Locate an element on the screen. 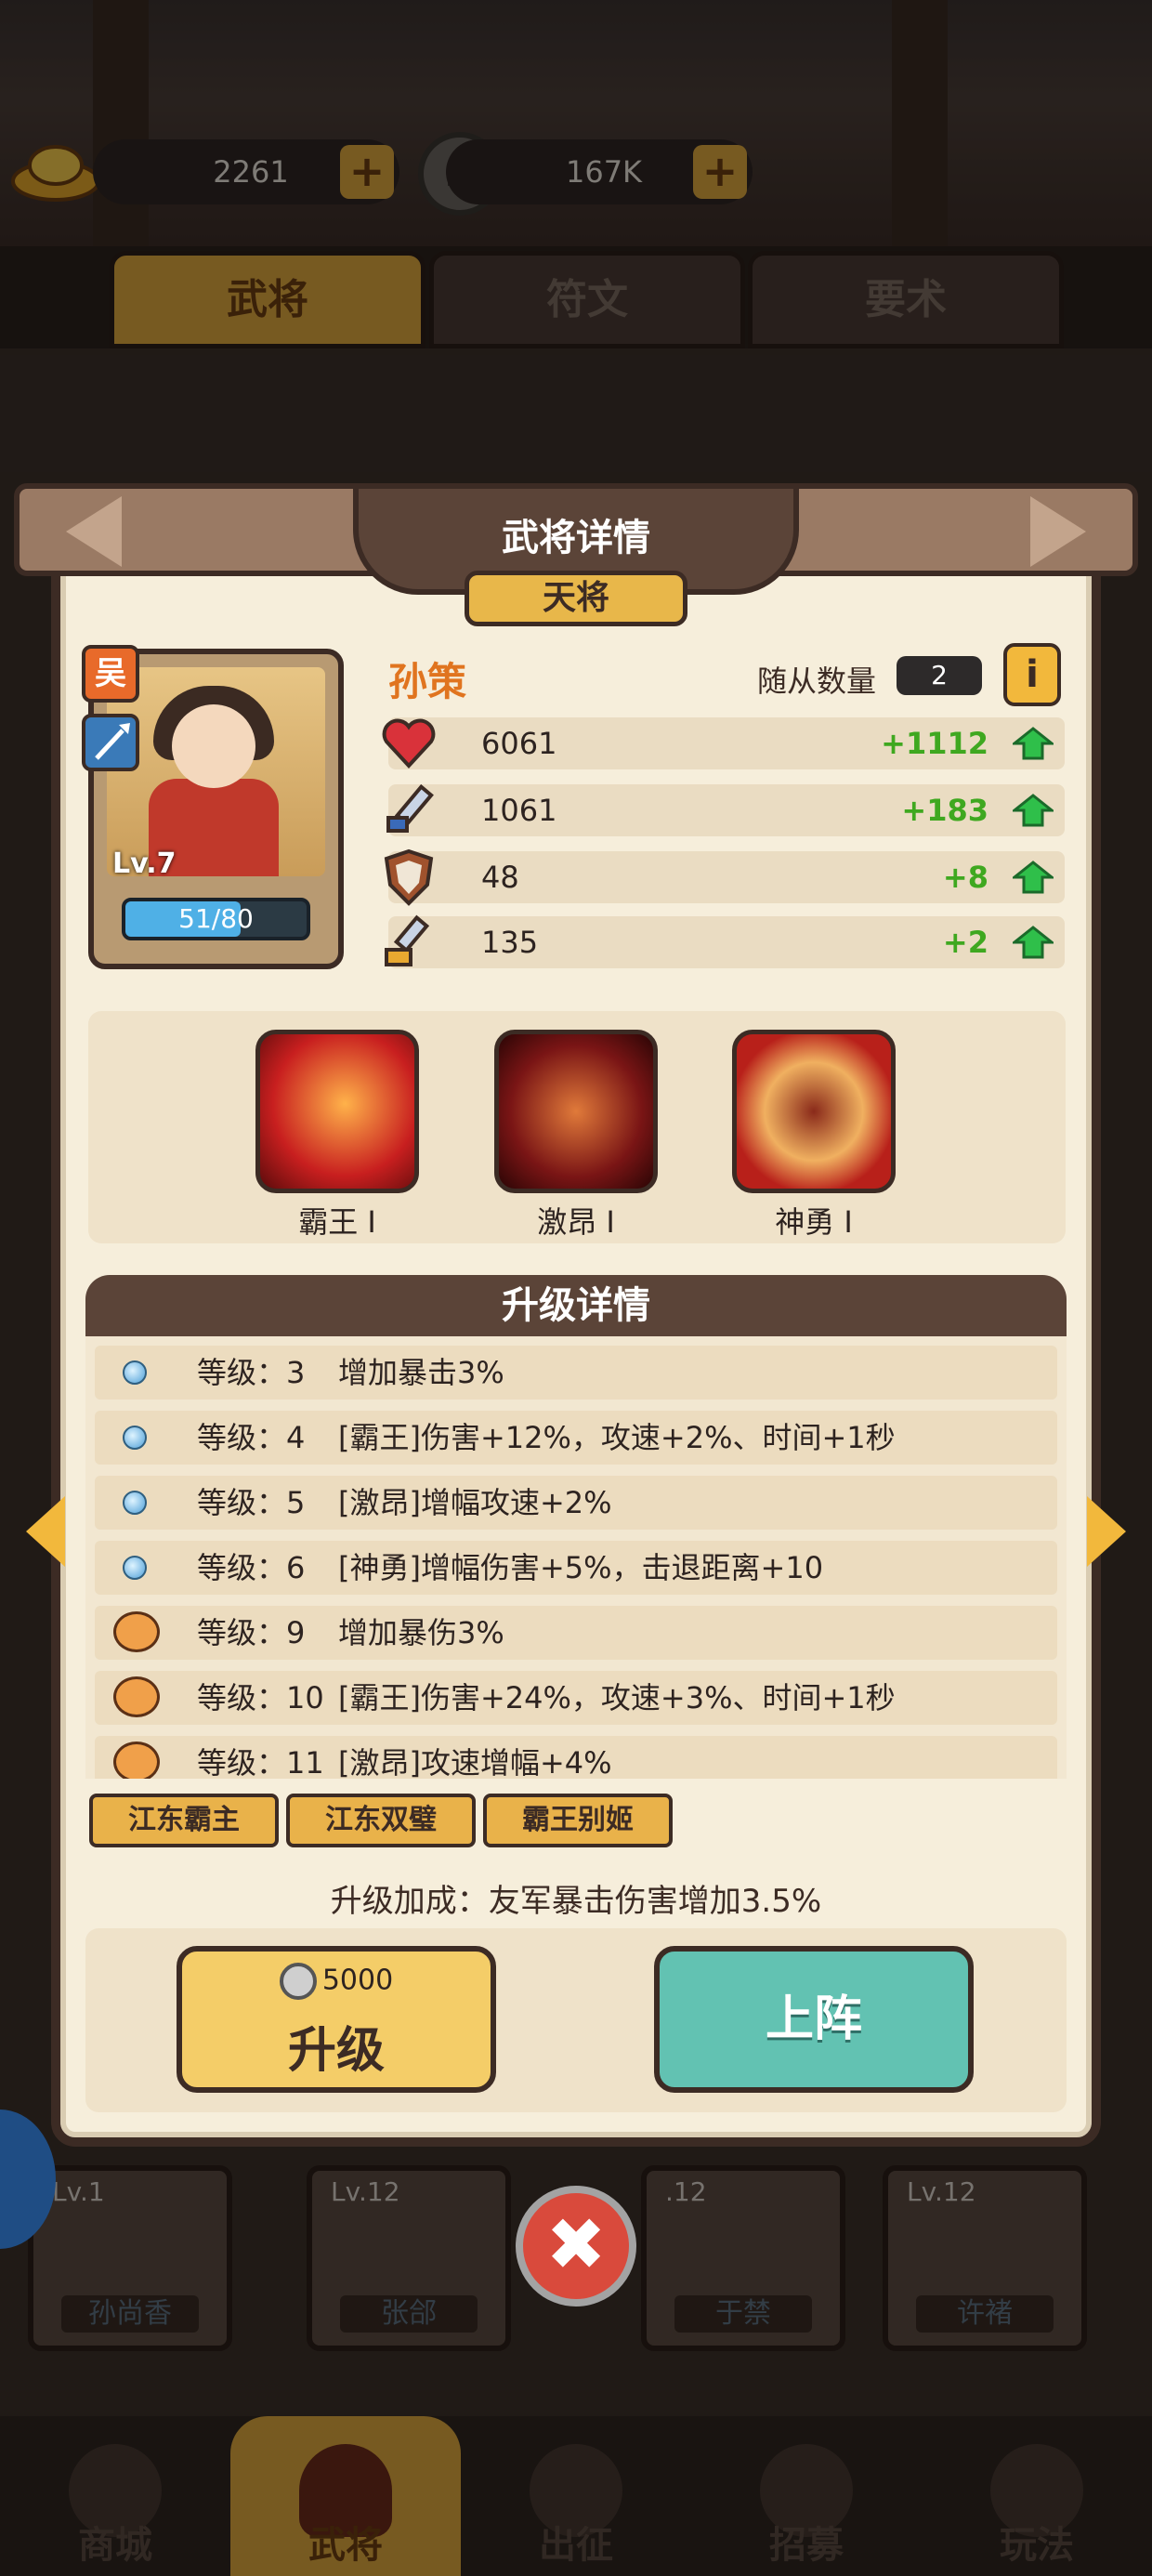 The image size is (1152, 2576). war-horn-skill-icon is located at coordinates (576, 1111).